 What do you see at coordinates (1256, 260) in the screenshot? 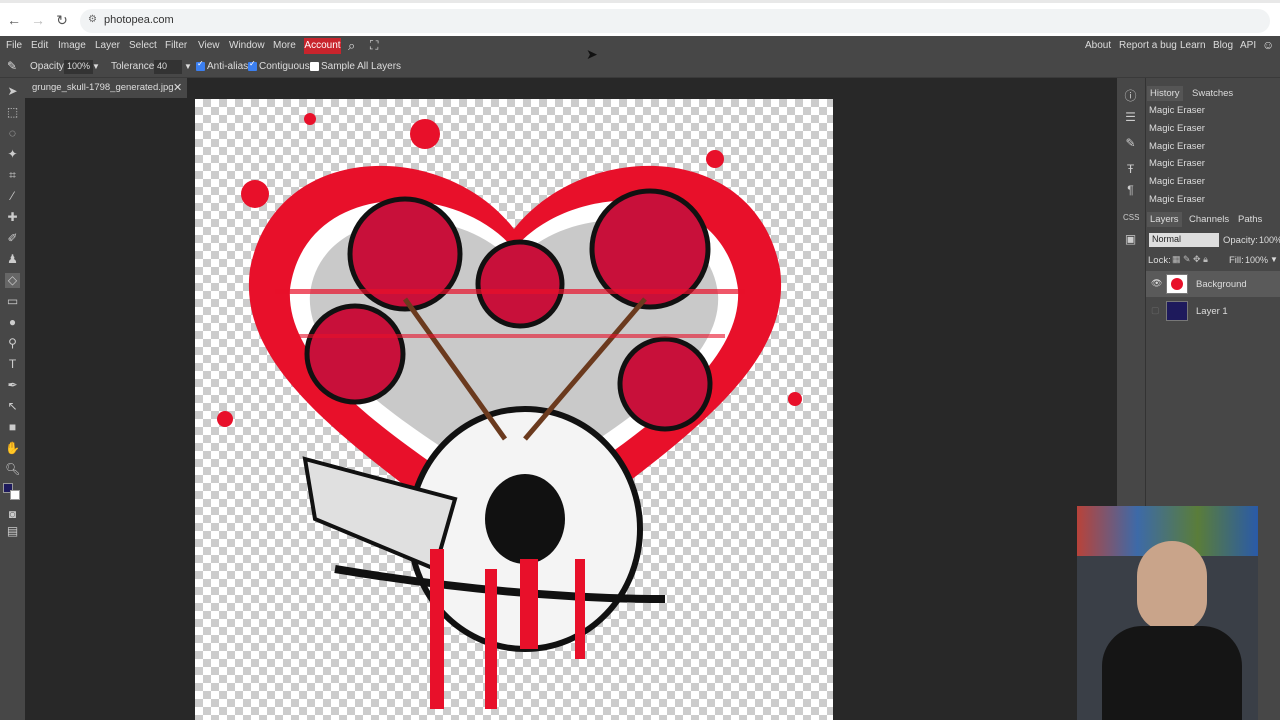
I see `fill-value: 100%` at bounding box center [1256, 260].